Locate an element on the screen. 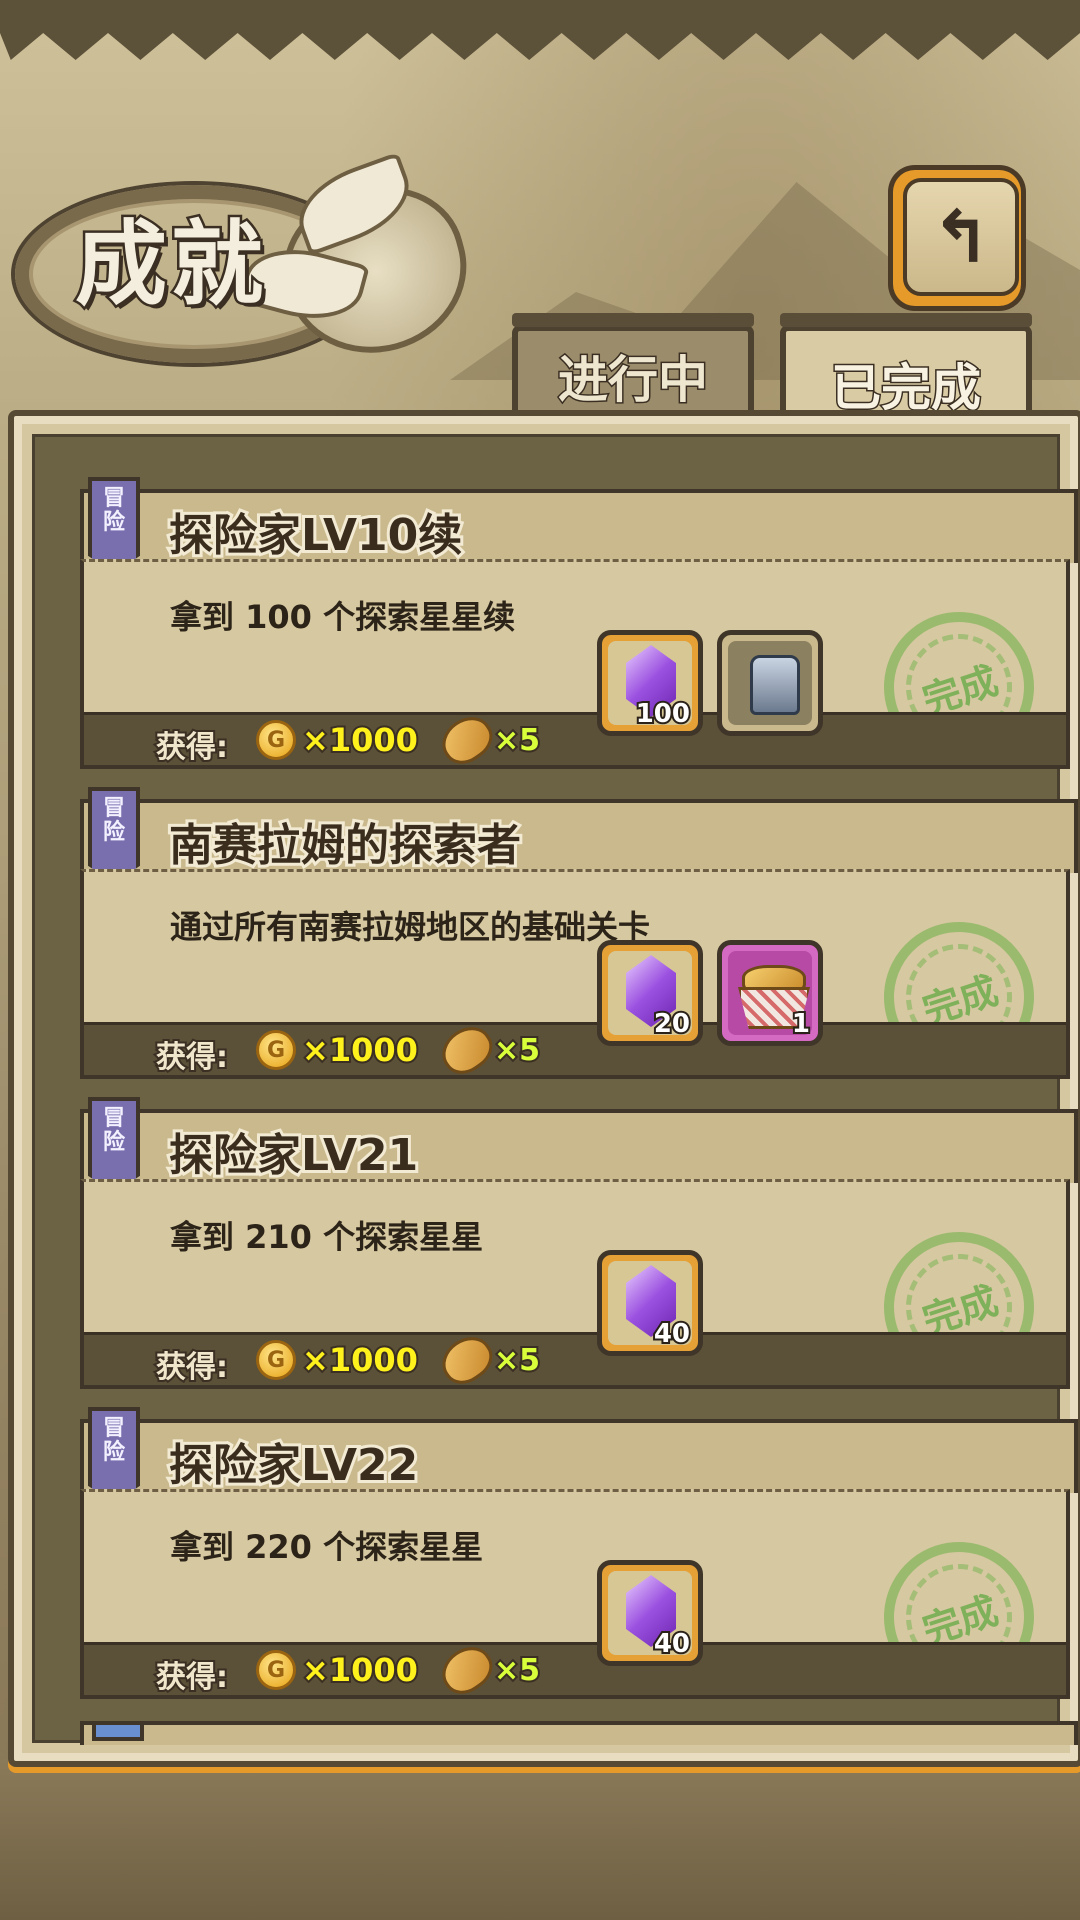 This screenshot has width=1080, height=1920. reward-item-helmet is located at coordinates (770, 683).